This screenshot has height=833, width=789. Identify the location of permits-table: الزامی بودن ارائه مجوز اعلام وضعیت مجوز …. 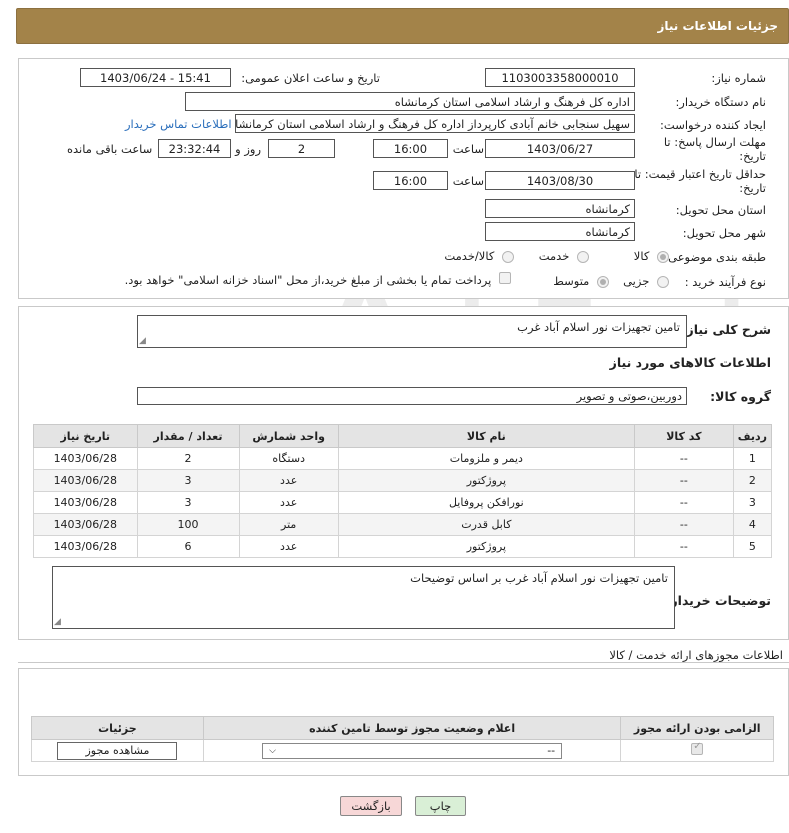
(402, 739).